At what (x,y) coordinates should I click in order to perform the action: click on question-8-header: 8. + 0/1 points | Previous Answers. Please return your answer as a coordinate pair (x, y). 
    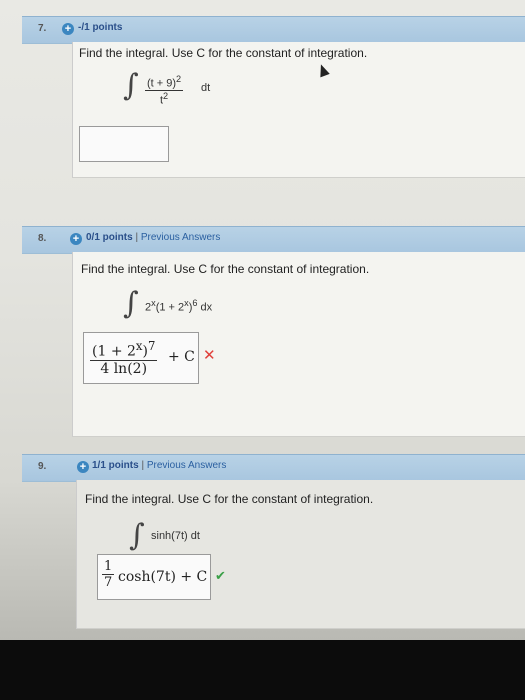
    Looking at the image, I should click on (273, 240).